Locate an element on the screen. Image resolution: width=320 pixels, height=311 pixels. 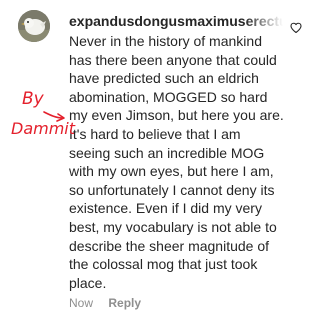
annotation-text-dammit: Dammit is located at coordinates (43, 128).